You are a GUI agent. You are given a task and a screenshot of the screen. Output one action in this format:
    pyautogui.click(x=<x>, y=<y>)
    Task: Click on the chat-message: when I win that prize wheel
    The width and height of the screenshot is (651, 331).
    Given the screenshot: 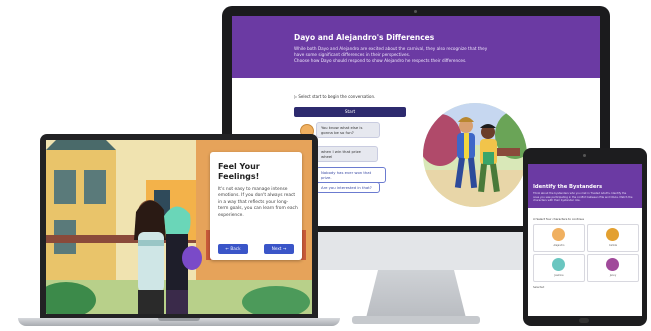 What is the action you would take?
    pyautogui.click(x=347, y=154)
    